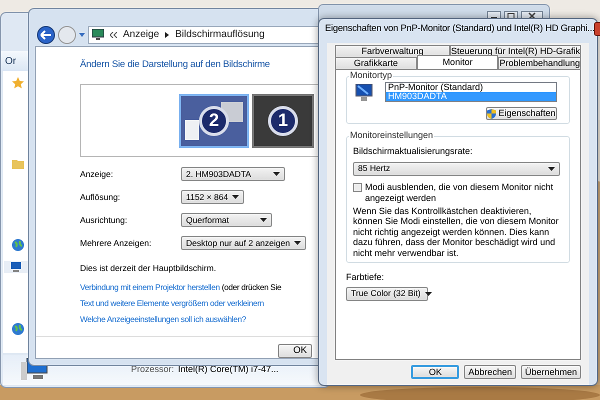  What do you see at coordinates (252, 288) in the screenshot?
I see `link-hint: (oder drücken Sie` at bounding box center [252, 288].